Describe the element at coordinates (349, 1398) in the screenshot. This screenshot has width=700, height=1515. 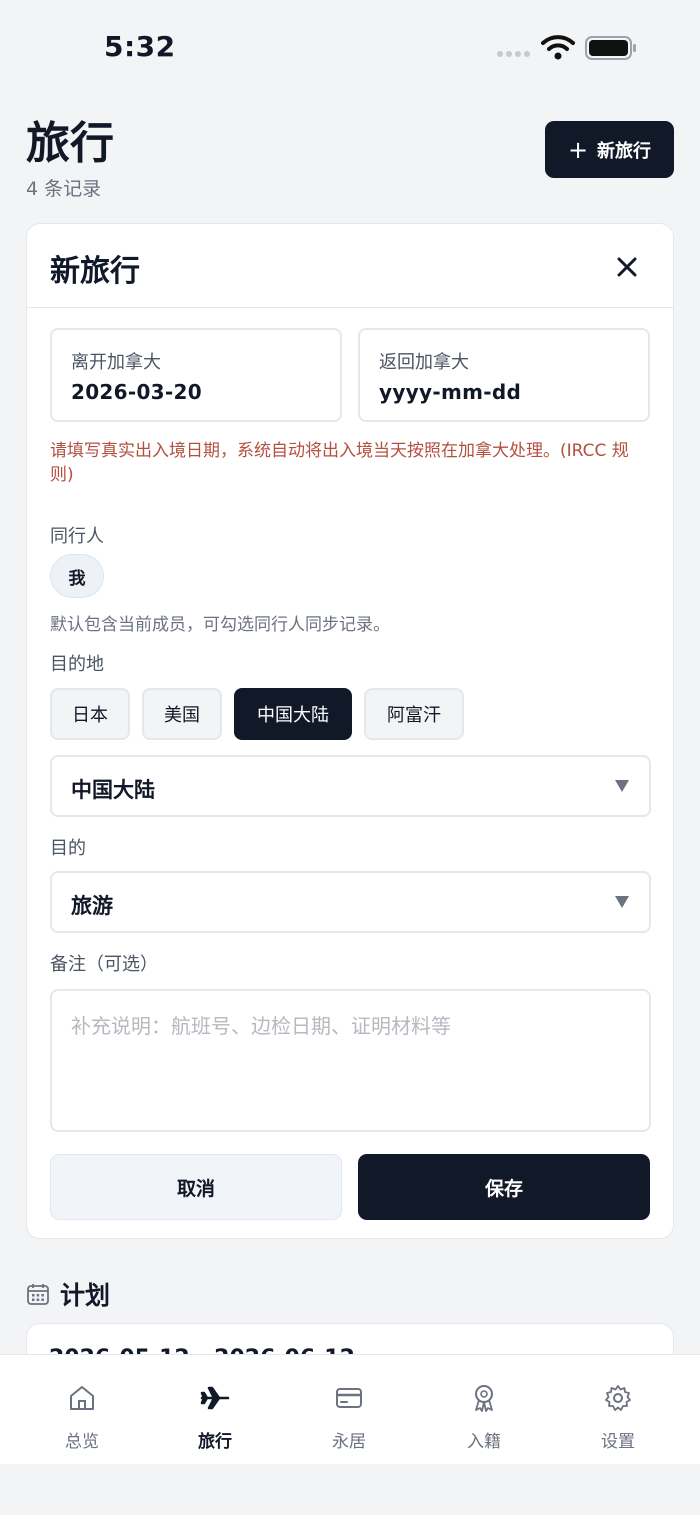
I see `card-icon` at that location.